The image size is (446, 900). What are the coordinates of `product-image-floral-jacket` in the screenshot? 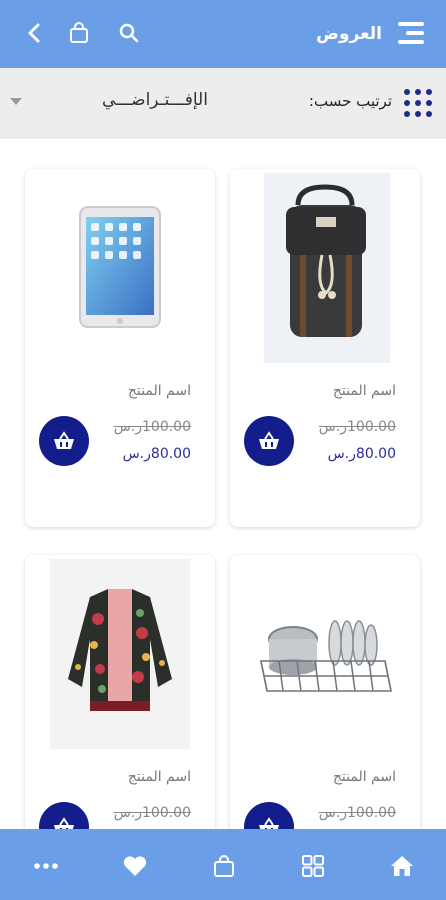 It's located at (120, 654).